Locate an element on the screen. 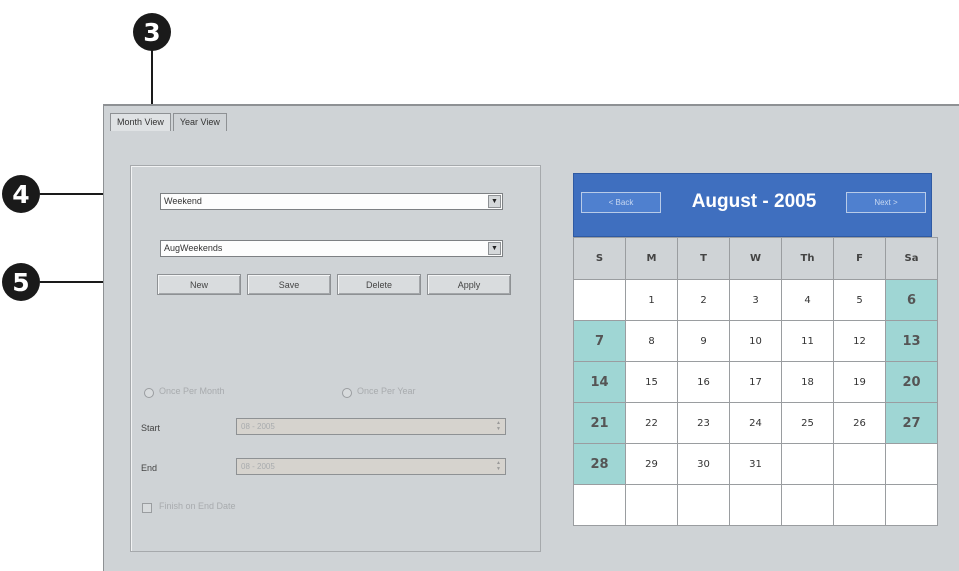 The width and height of the screenshot is (959, 571). save-button: Save is located at coordinates (289, 284).